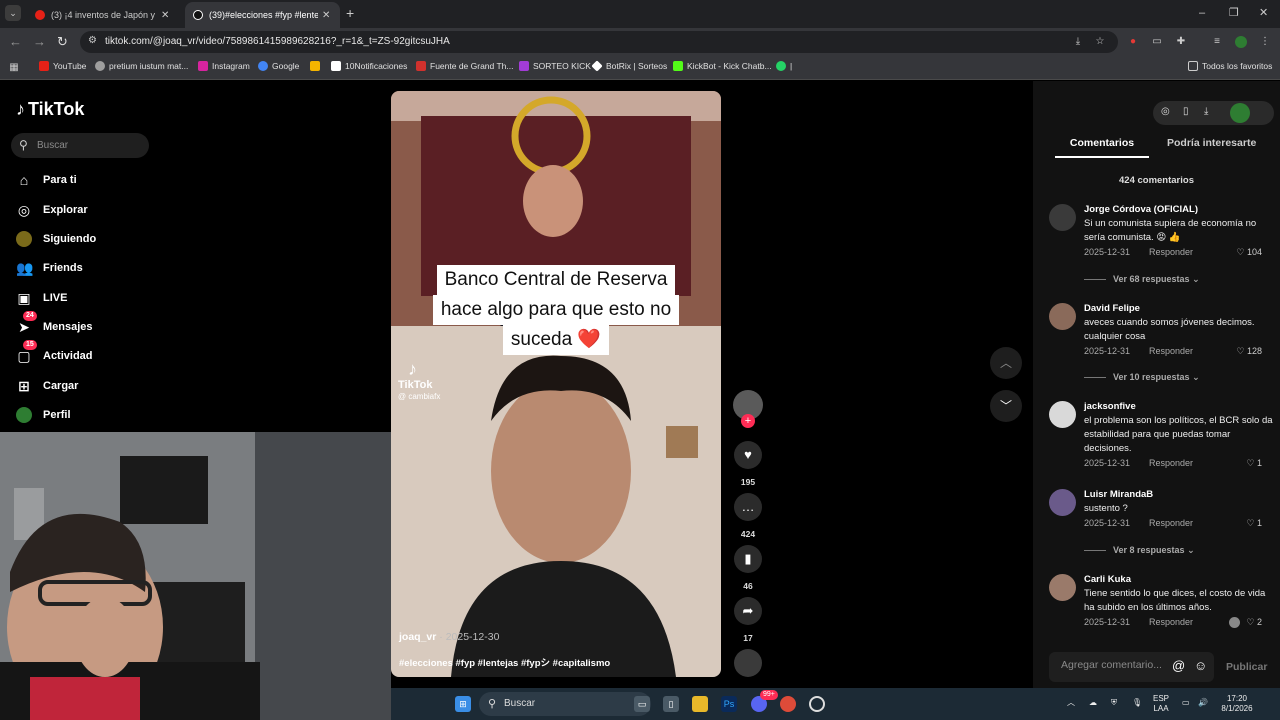 The width and height of the screenshot is (1280, 720). What do you see at coordinates (784, 66) in the screenshot?
I see `bookmark-whatsapp: |` at bounding box center [784, 66].